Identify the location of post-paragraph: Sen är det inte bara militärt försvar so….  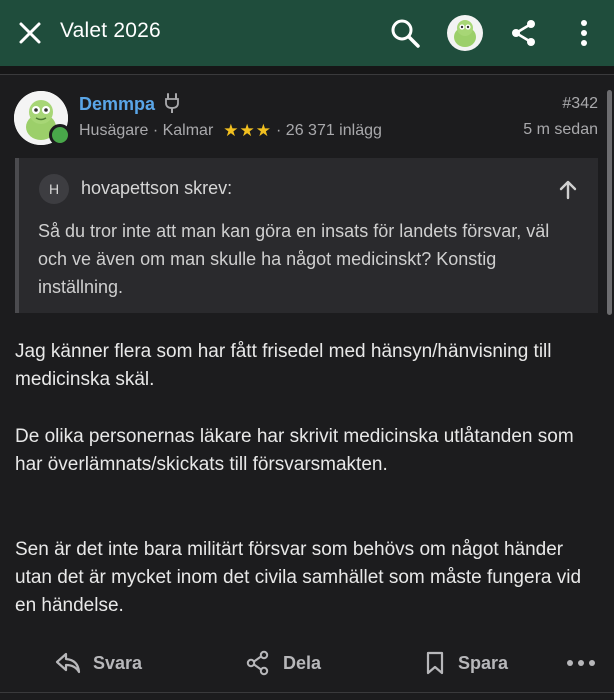
(298, 577).